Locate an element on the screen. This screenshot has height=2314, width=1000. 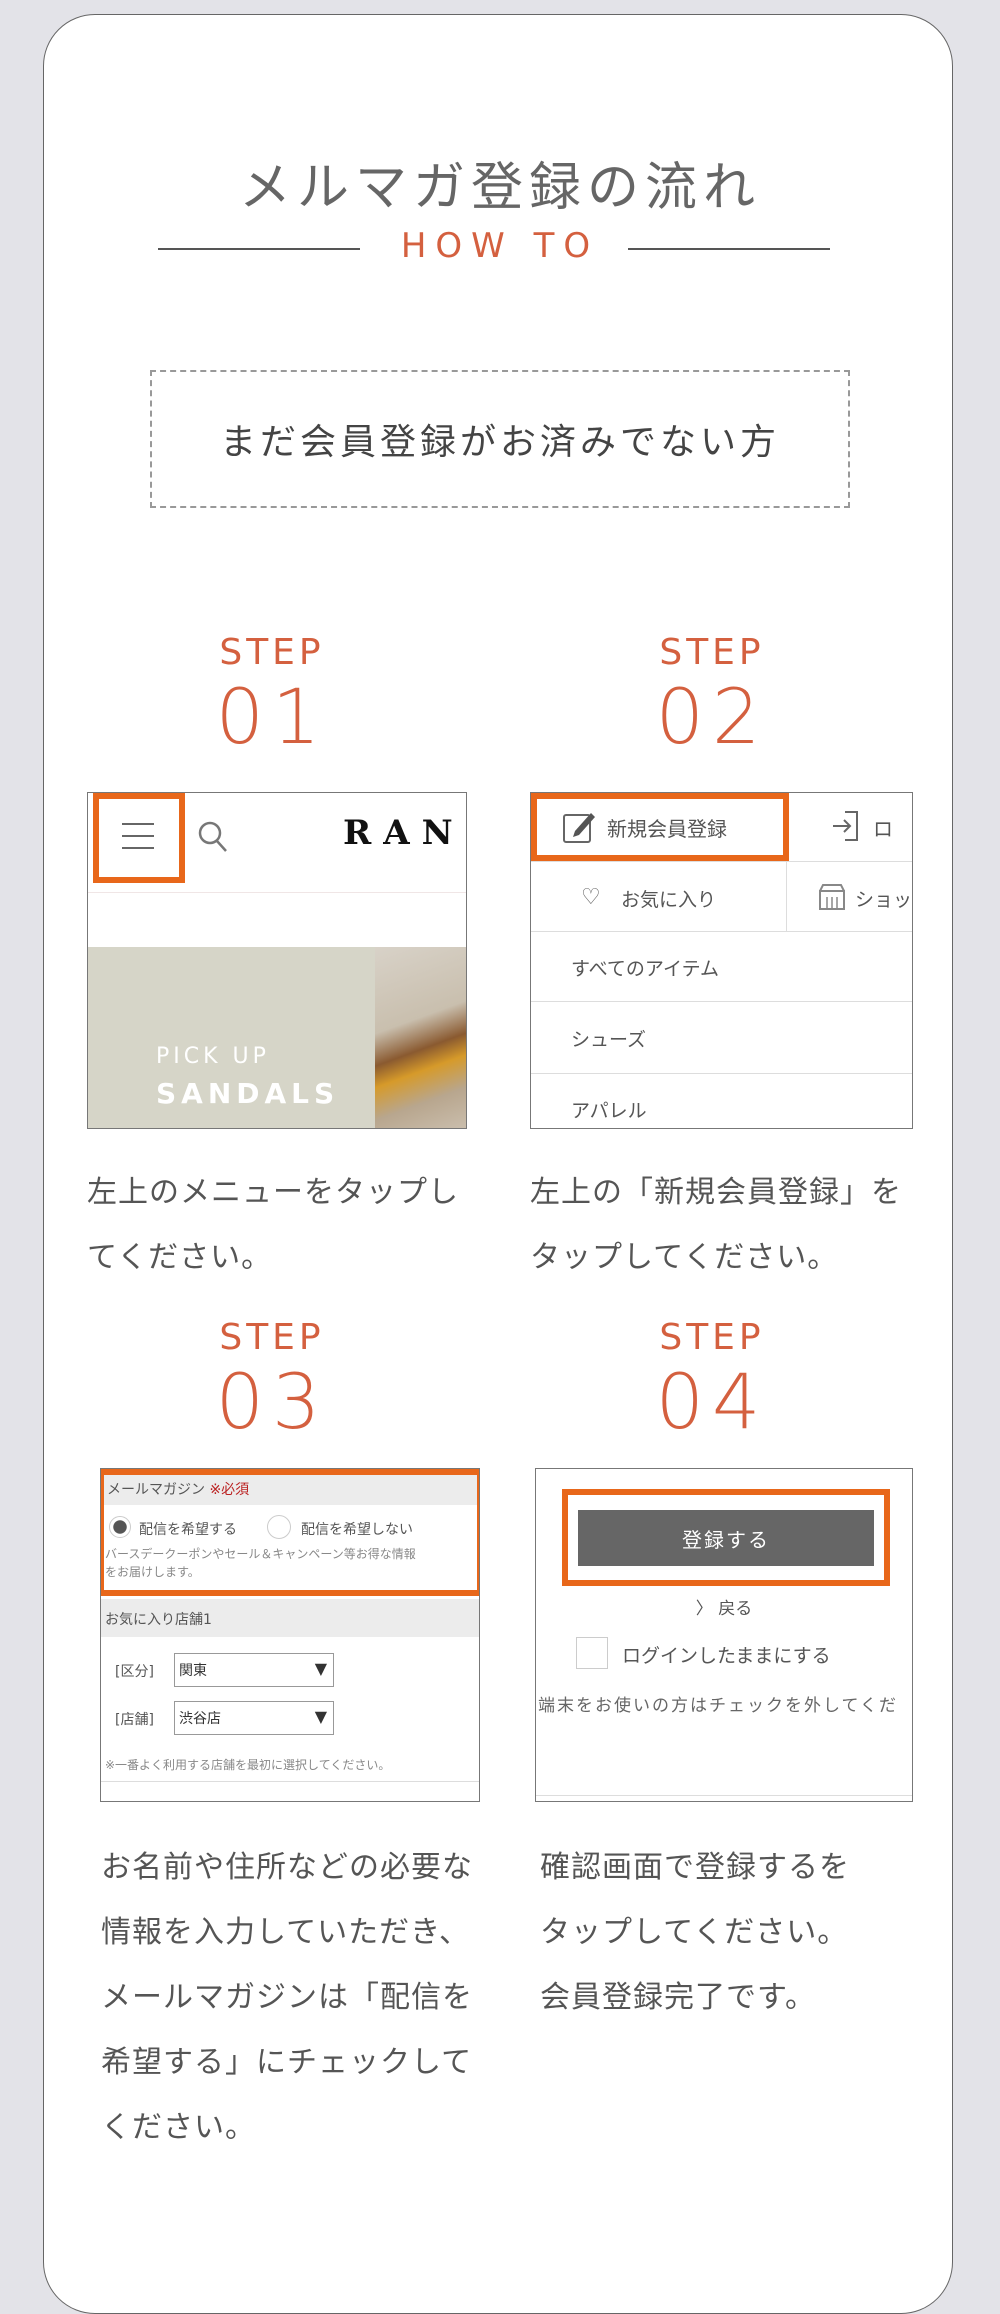
area-select: 関東 ▼ is located at coordinates (254, 1670).